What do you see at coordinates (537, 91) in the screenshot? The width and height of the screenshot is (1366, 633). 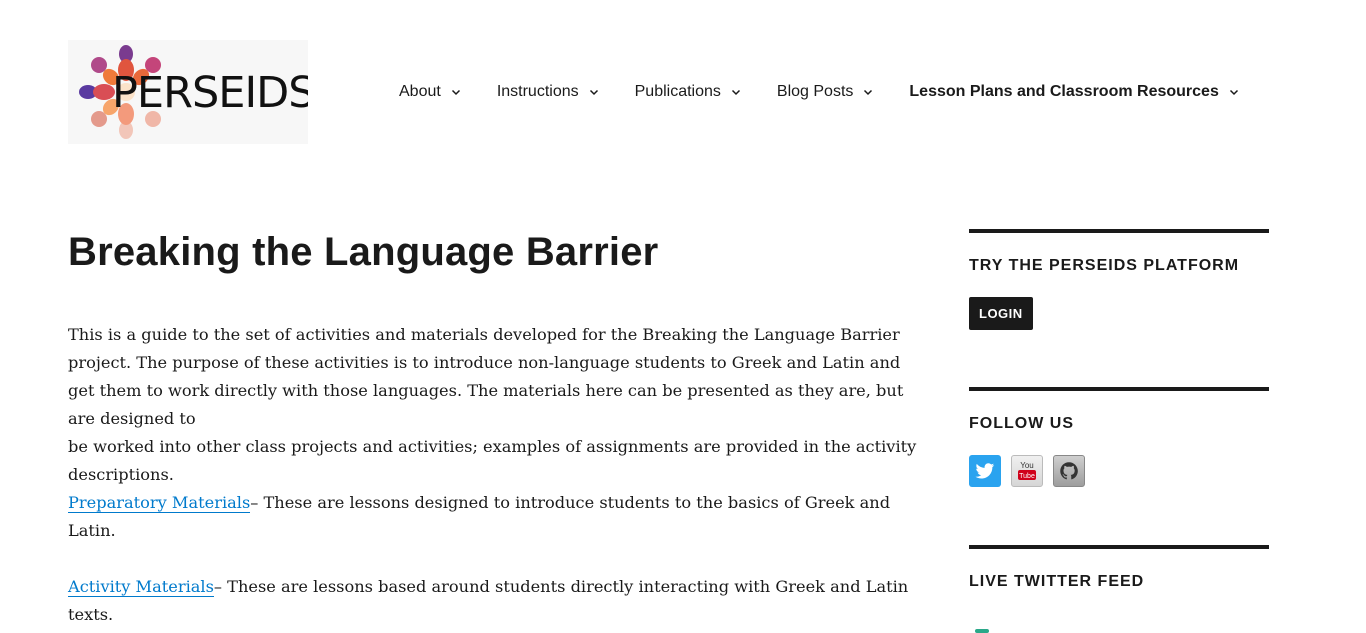 I see `nav-item-label: Instructions` at bounding box center [537, 91].